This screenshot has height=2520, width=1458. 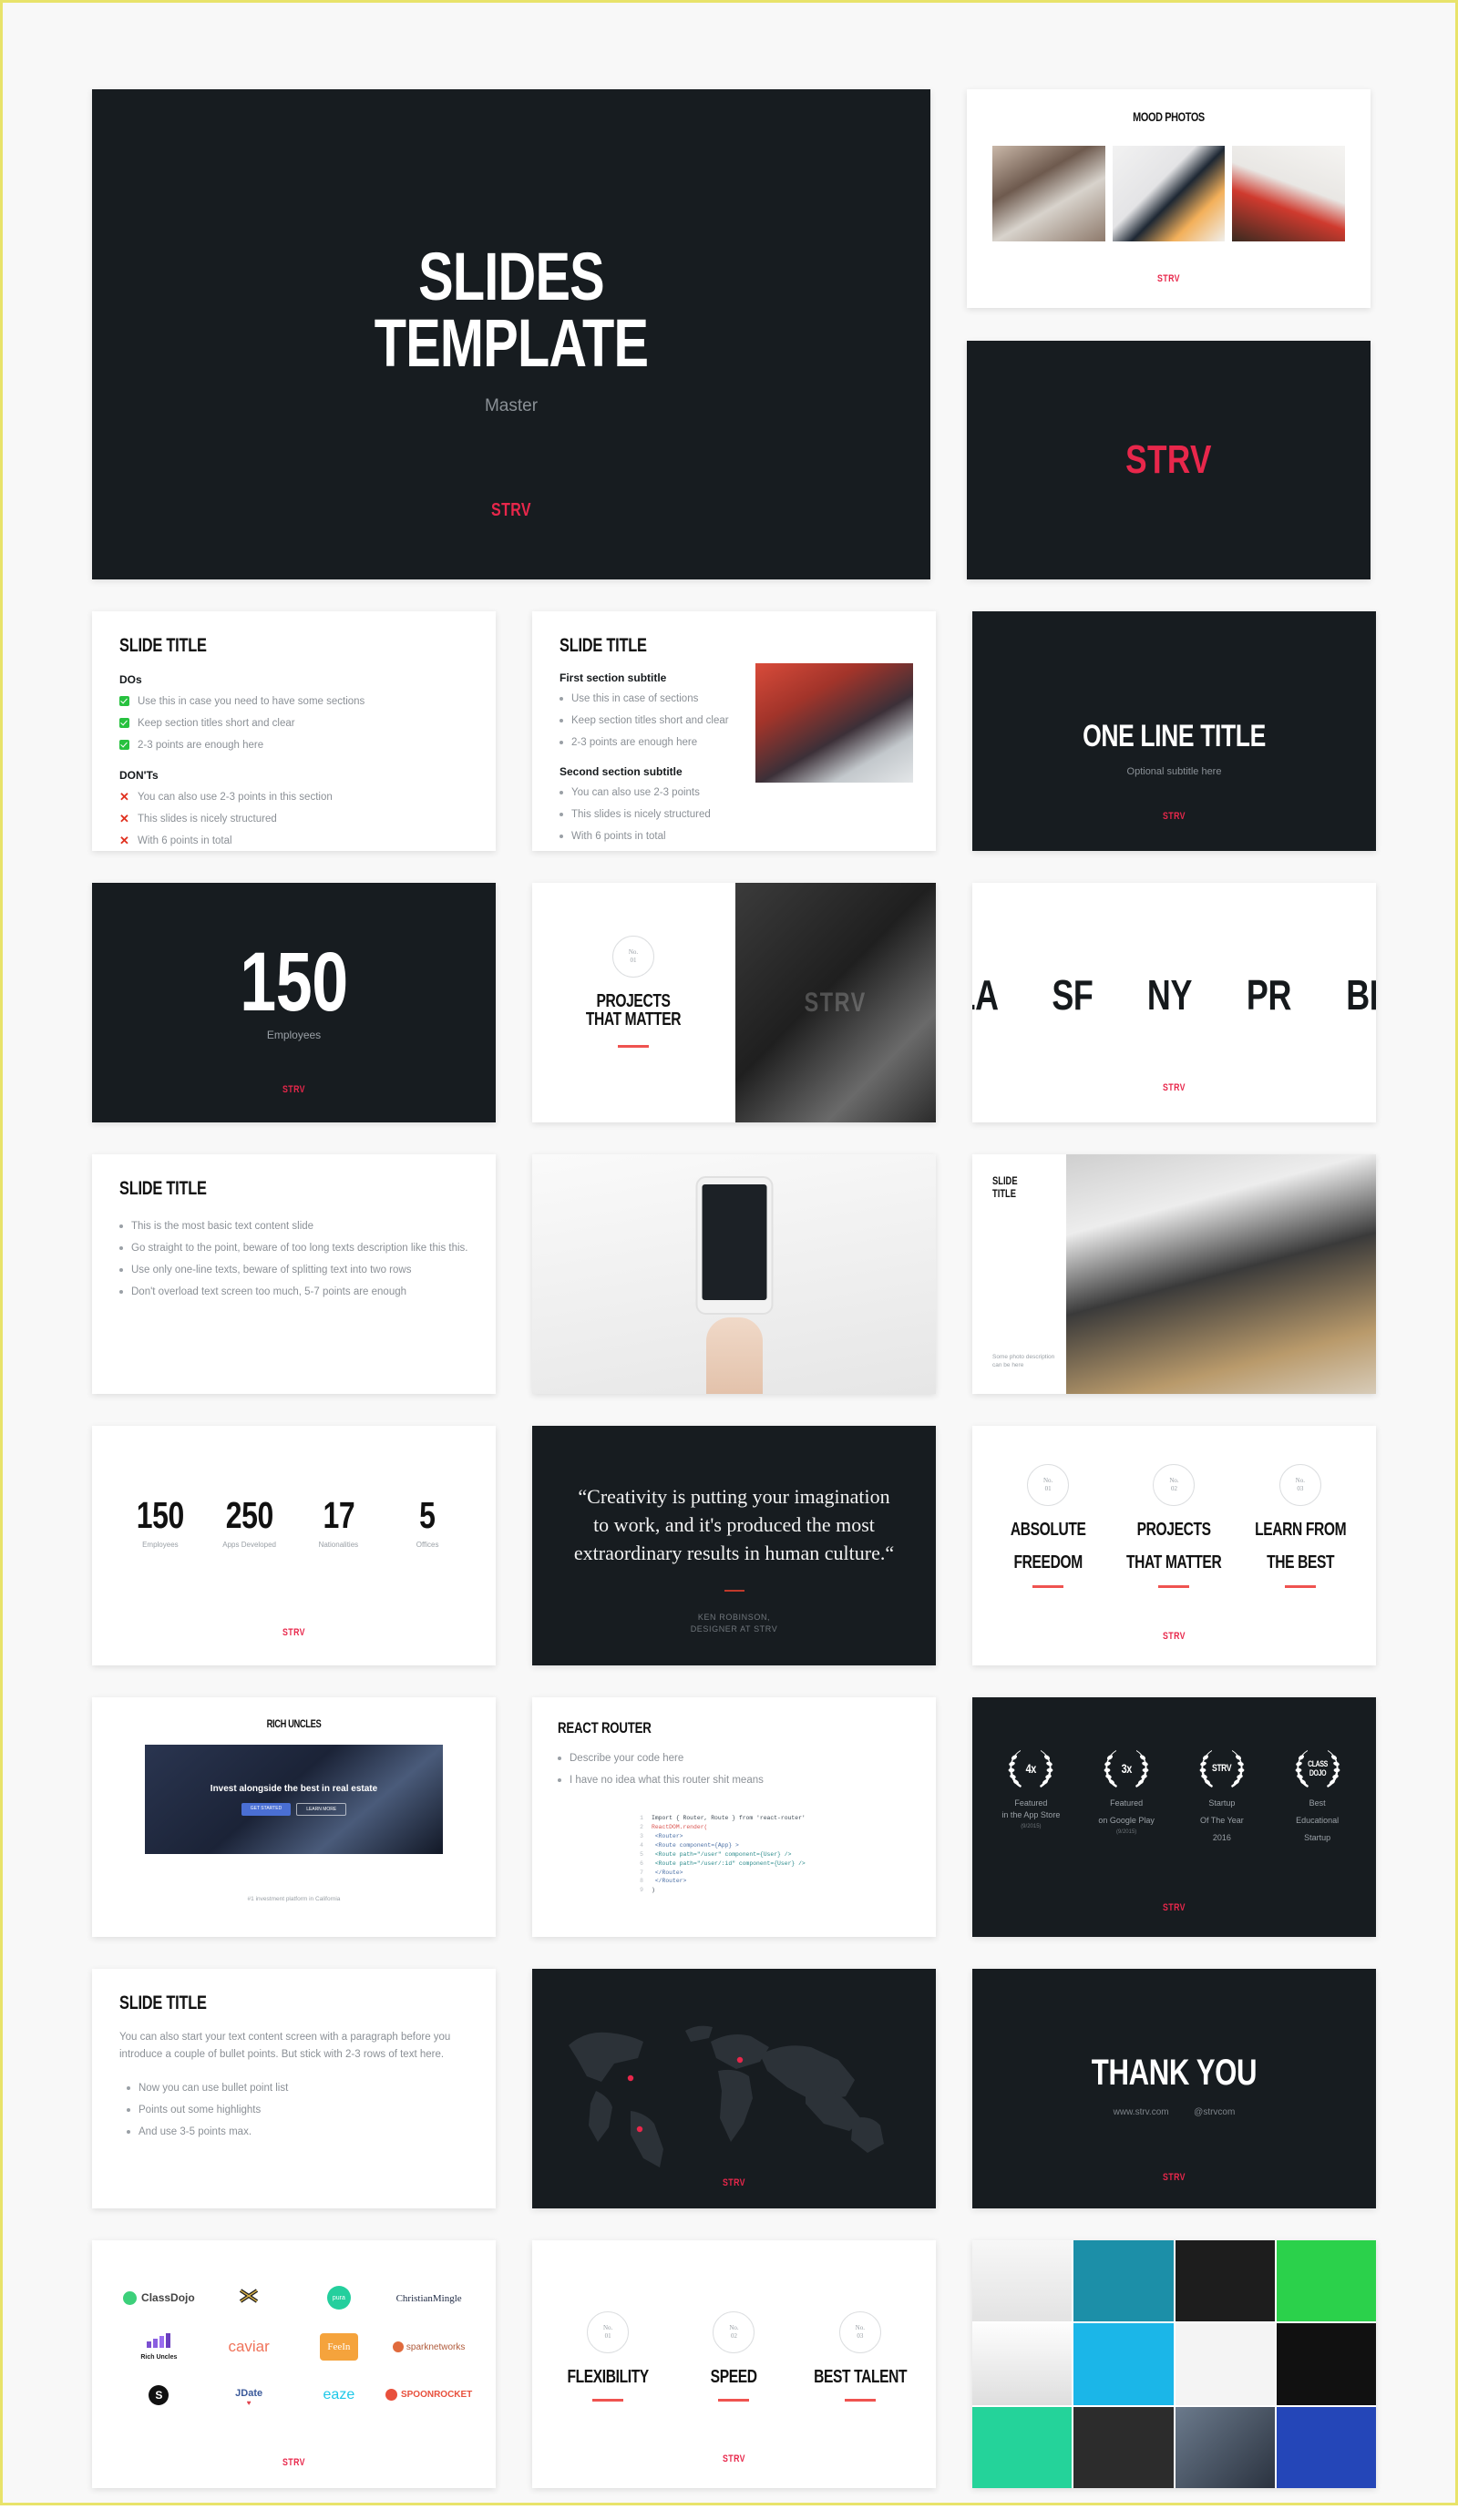 What do you see at coordinates (1025, 1362) in the screenshot?
I see `photo-caption-text-wrap: Some photo description can be here` at bounding box center [1025, 1362].